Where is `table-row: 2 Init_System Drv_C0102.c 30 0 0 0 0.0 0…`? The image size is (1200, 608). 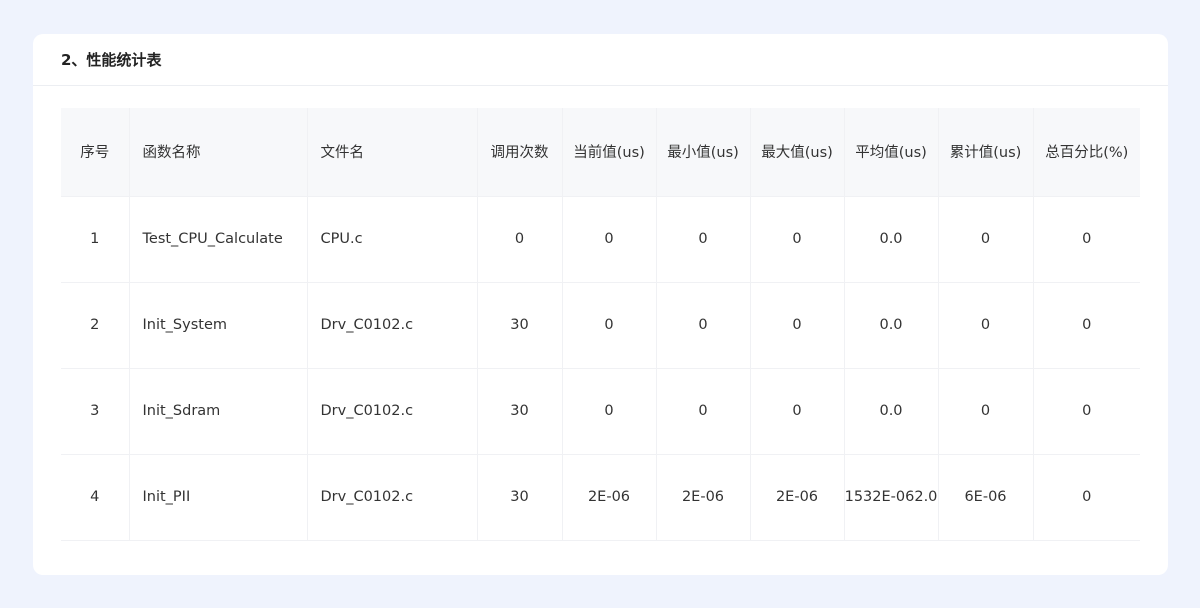
table-row: 2 Init_System Drv_C0102.c 30 0 0 0 0.0 0… is located at coordinates (600, 325).